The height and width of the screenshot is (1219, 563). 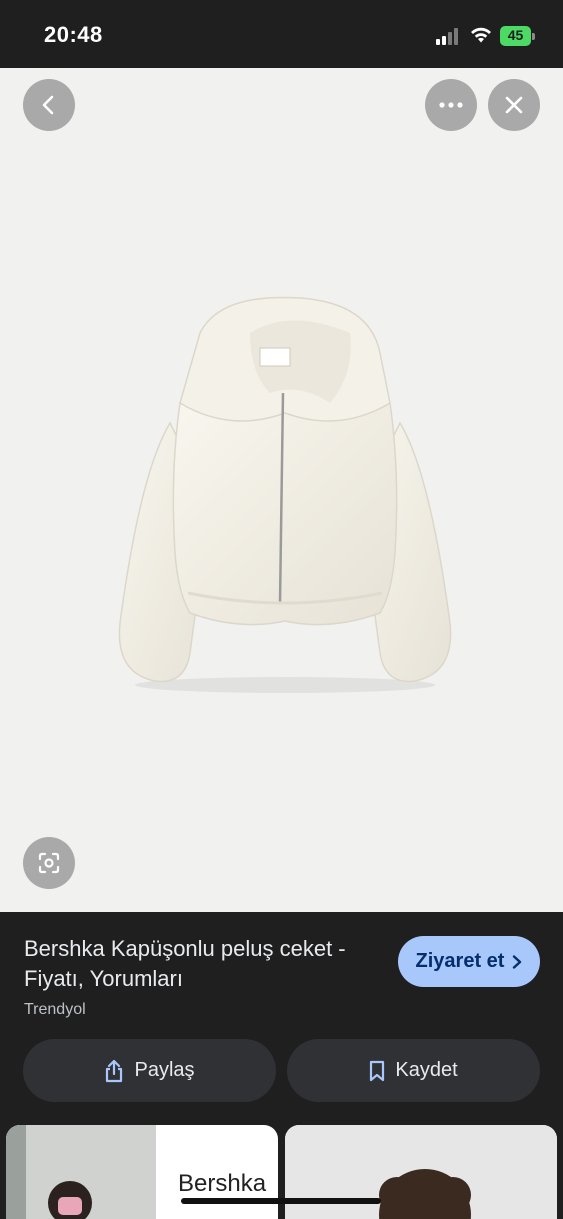 I want to click on lens-search-button, so click(x=49, y=863).